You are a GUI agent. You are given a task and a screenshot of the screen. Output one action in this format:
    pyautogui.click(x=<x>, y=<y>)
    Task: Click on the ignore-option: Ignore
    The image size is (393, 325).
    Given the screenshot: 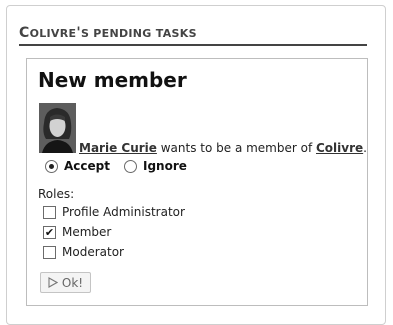 What is the action you would take?
    pyautogui.click(x=155, y=166)
    